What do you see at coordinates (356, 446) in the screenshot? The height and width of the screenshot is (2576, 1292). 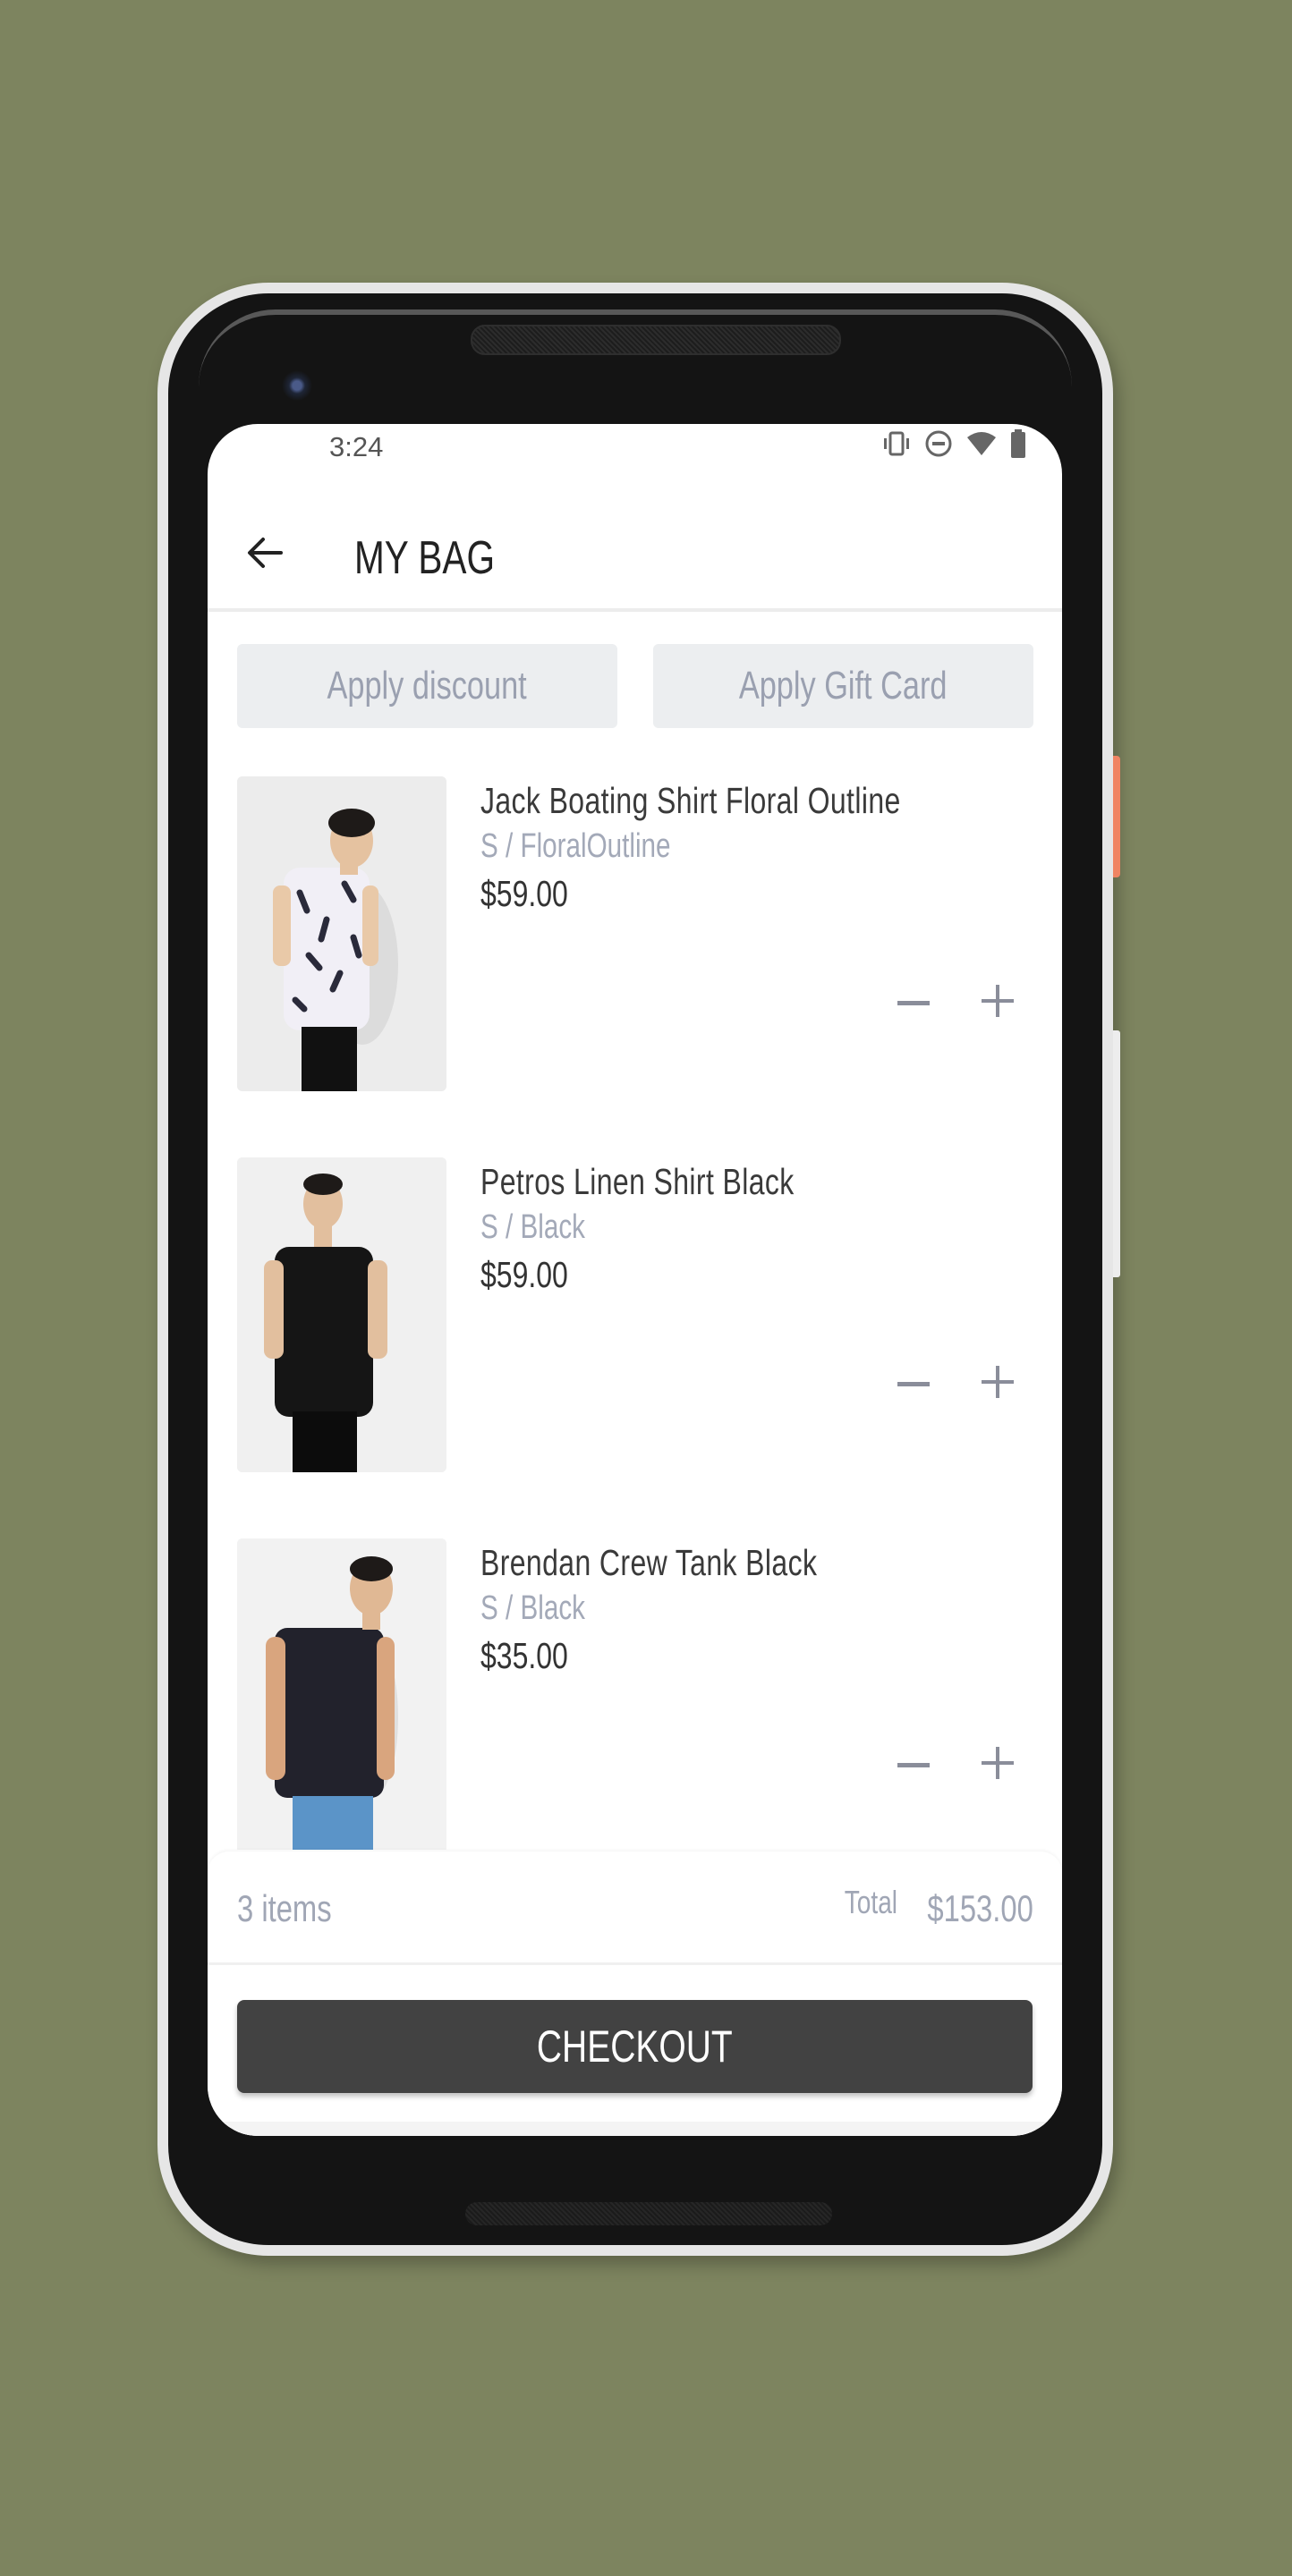 I see `status-time: 3:24` at bounding box center [356, 446].